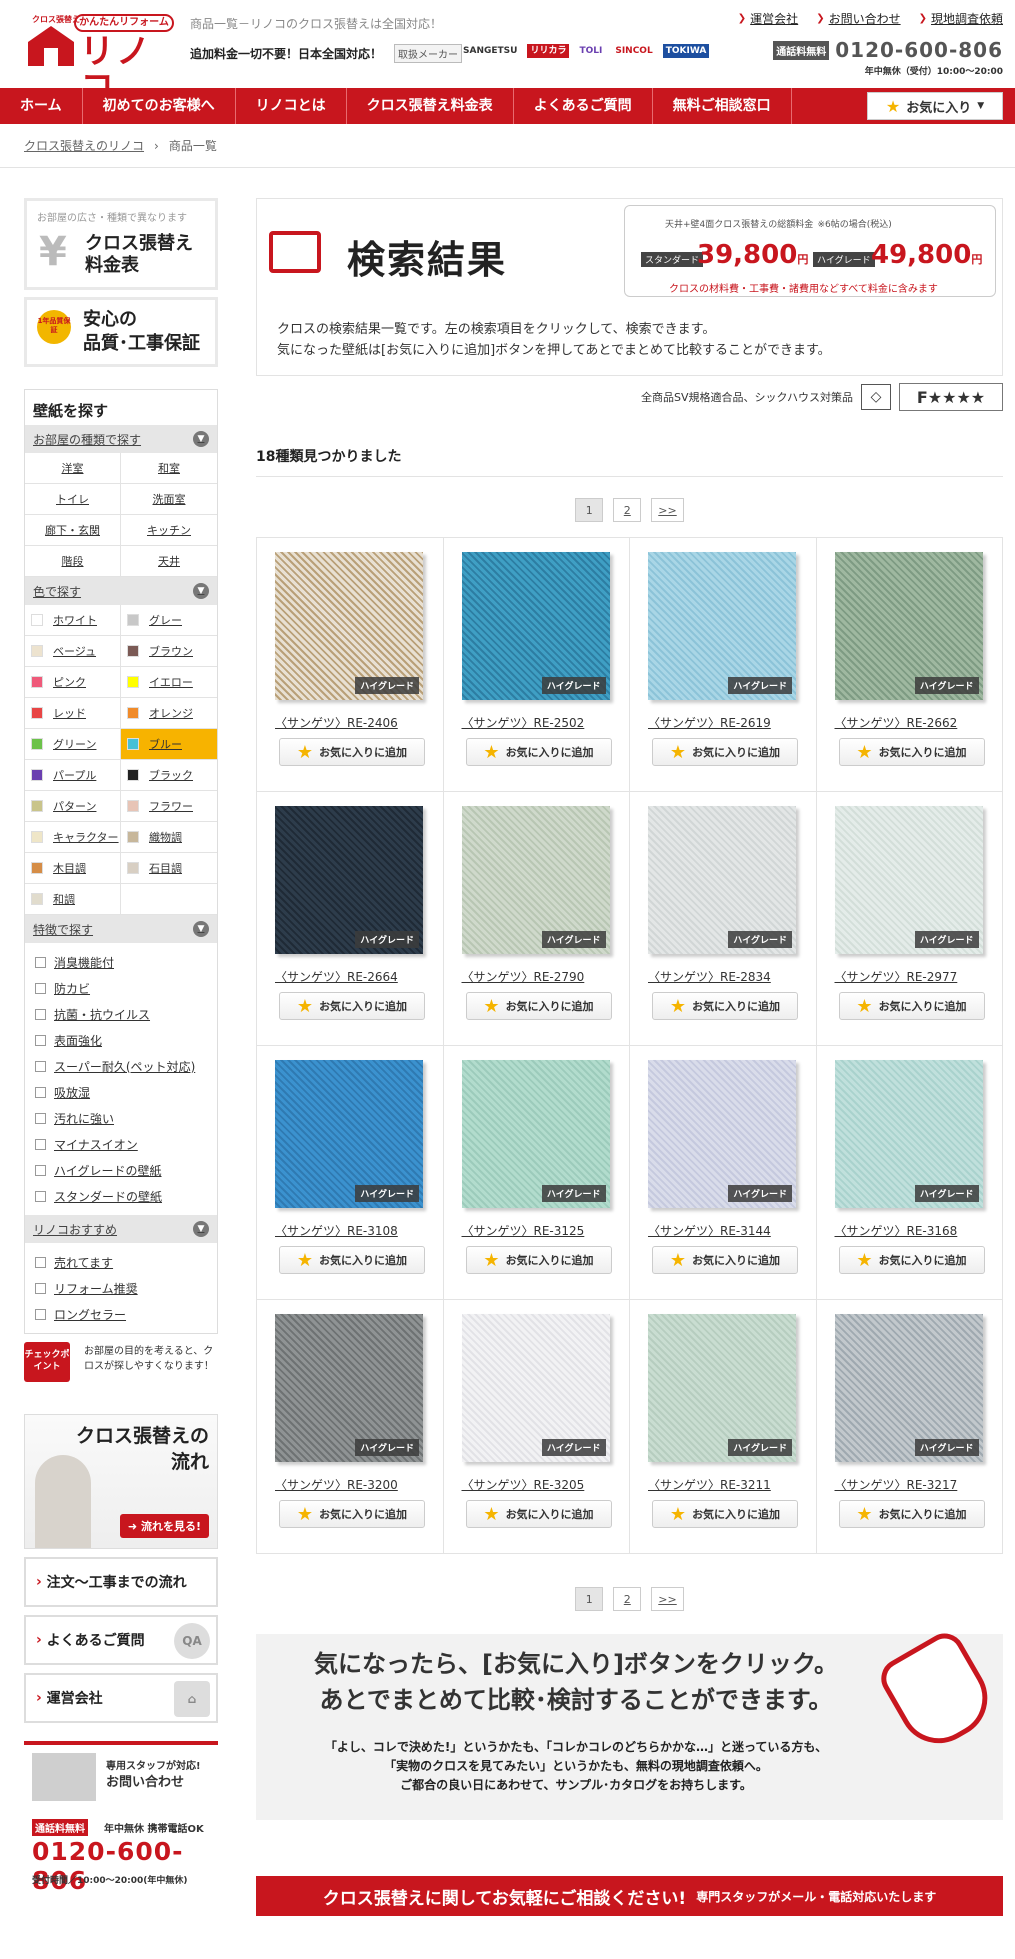 The width and height of the screenshot is (1015, 1959). I want to click on room-type-link: トイレ, so click(73, 499).